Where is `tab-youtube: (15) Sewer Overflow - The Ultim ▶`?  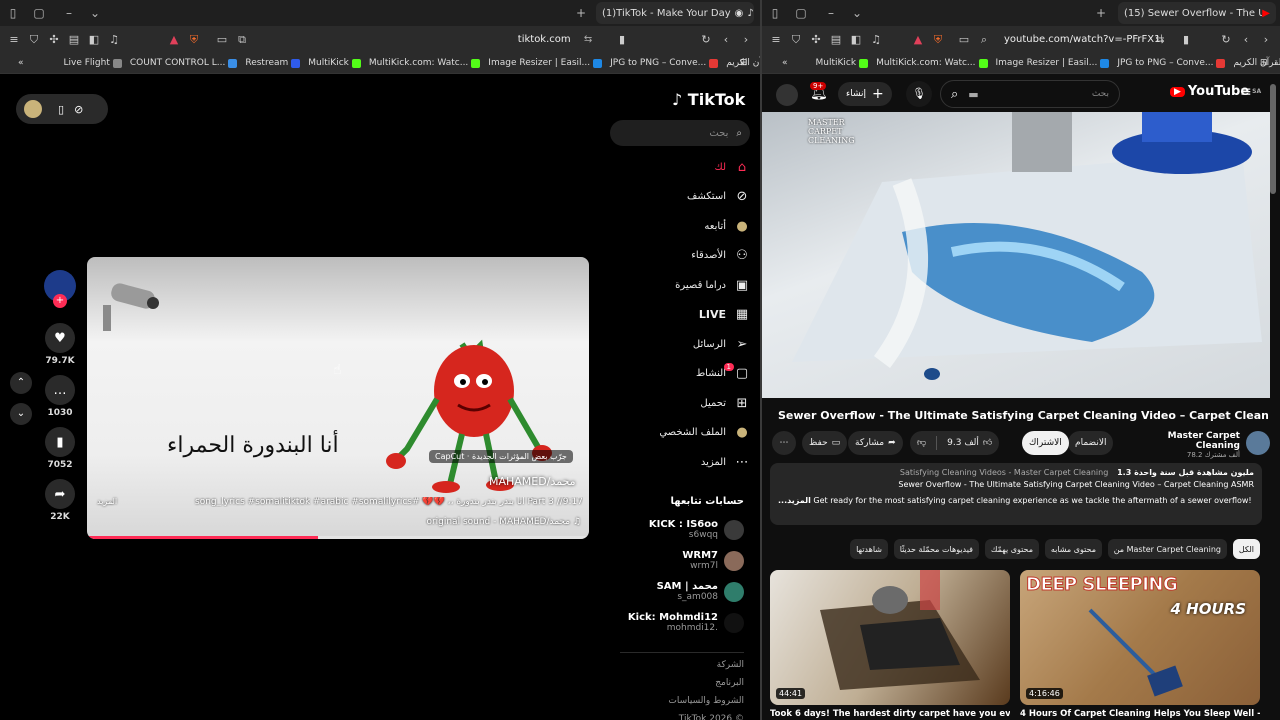
tab-youtube: (15) Sewer Overflow - The Ultim ▶ is located at coordinates (1197, 13).